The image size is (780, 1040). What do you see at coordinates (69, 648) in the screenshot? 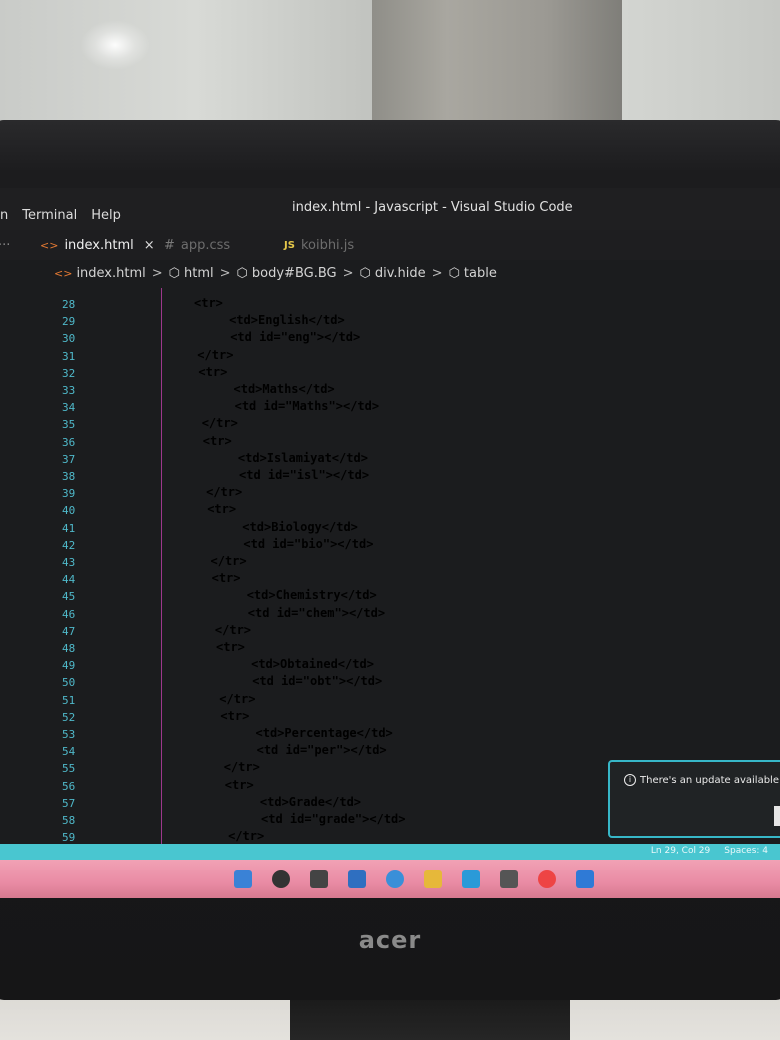
I see `line-number: 48` at bounding box center [69, 648].